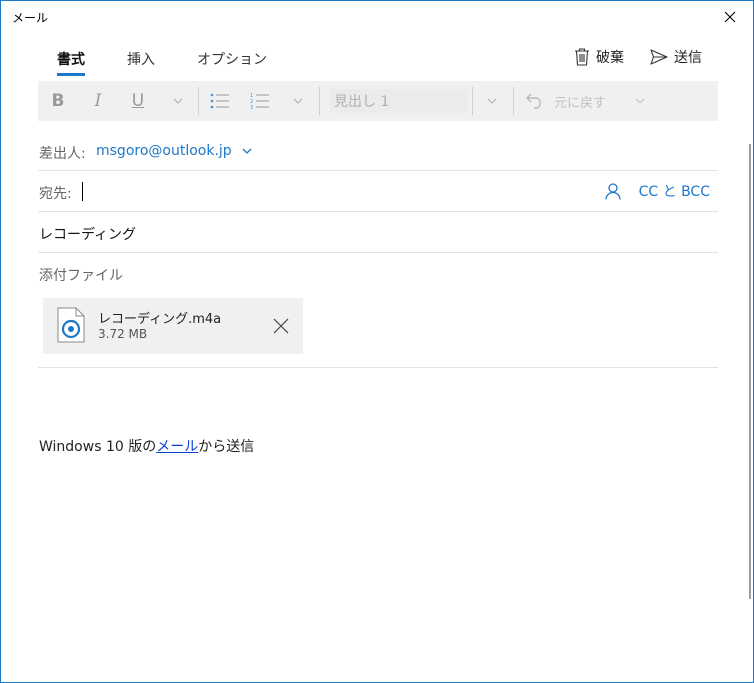 The height and width of the screenshot is (683, 754). What do you see at coordinates (610, 58) in the screenshot?
I see `discard-label: 破棄` at bounding box center [610, 58].